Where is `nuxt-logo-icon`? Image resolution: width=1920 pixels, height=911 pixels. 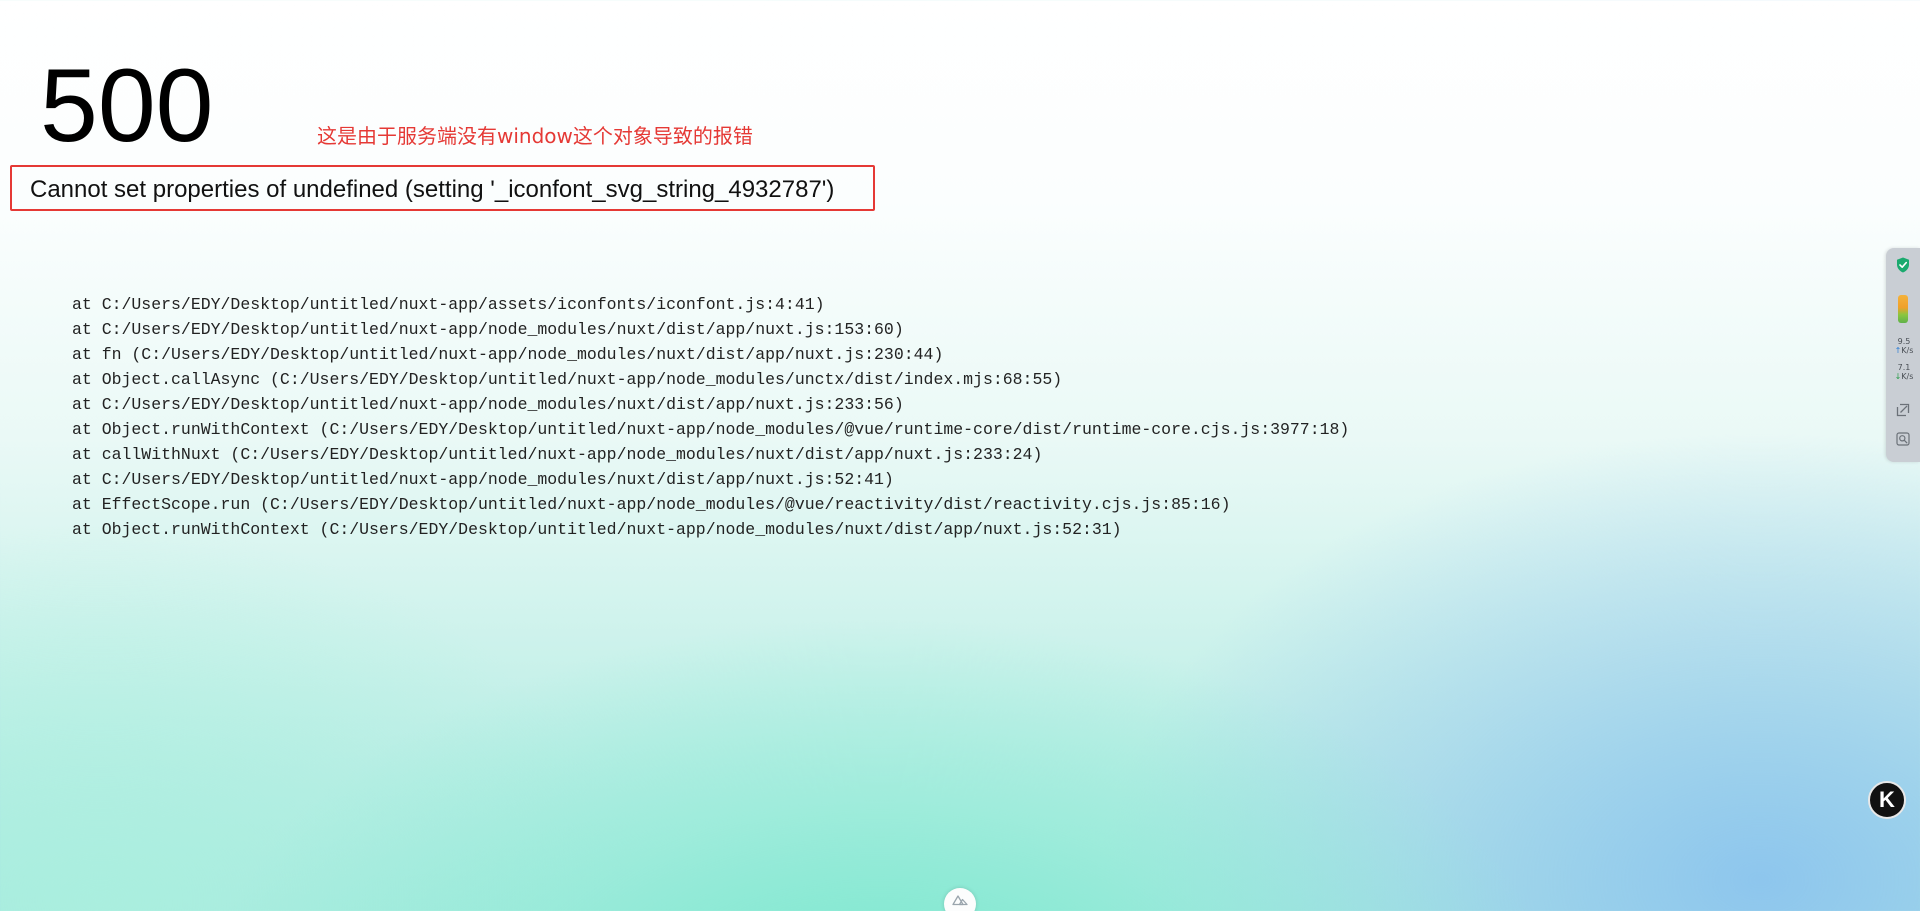
nuxt-logo-icon is located at coordinates (960, 900).